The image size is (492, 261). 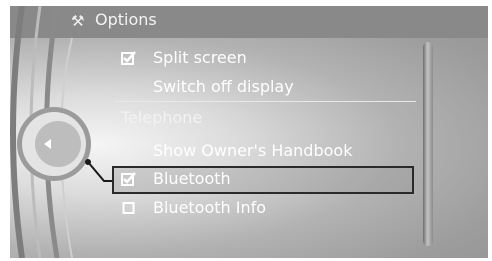 What do you see at coordinates (265, 101) in the screenshot?
I see `section-divider` at bounding box center [265, 101].